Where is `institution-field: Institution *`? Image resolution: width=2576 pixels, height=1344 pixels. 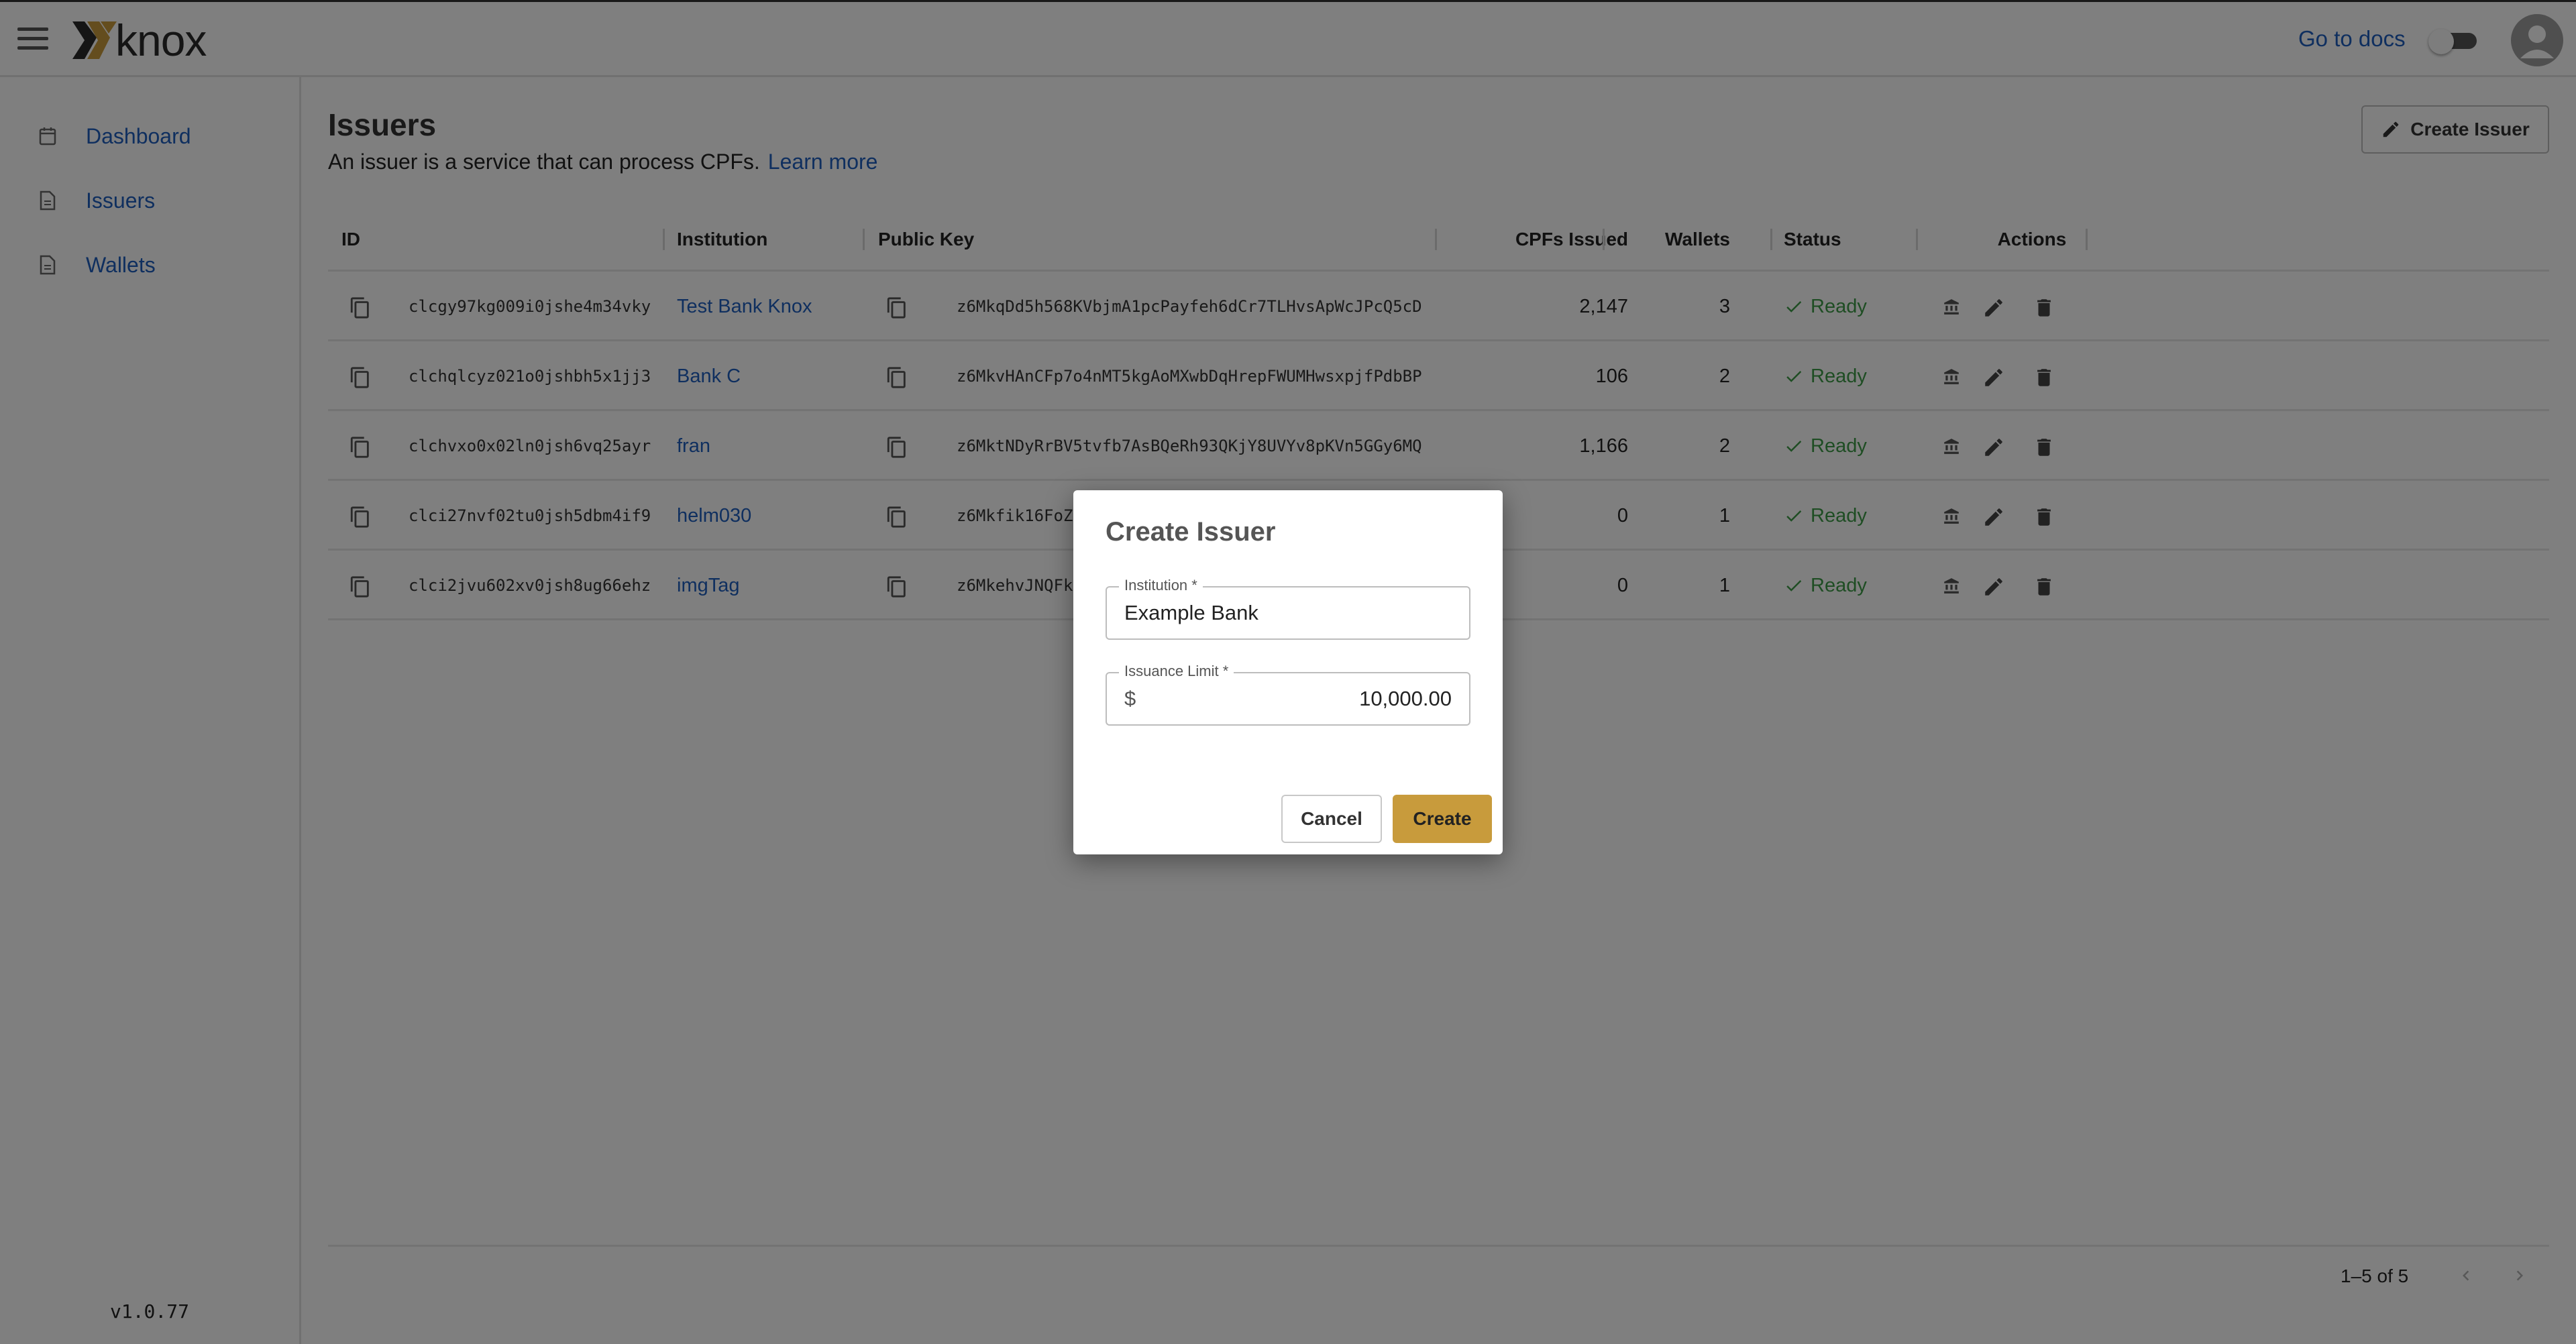 institution-field: Institution * is located at coordinates (1288, 608).